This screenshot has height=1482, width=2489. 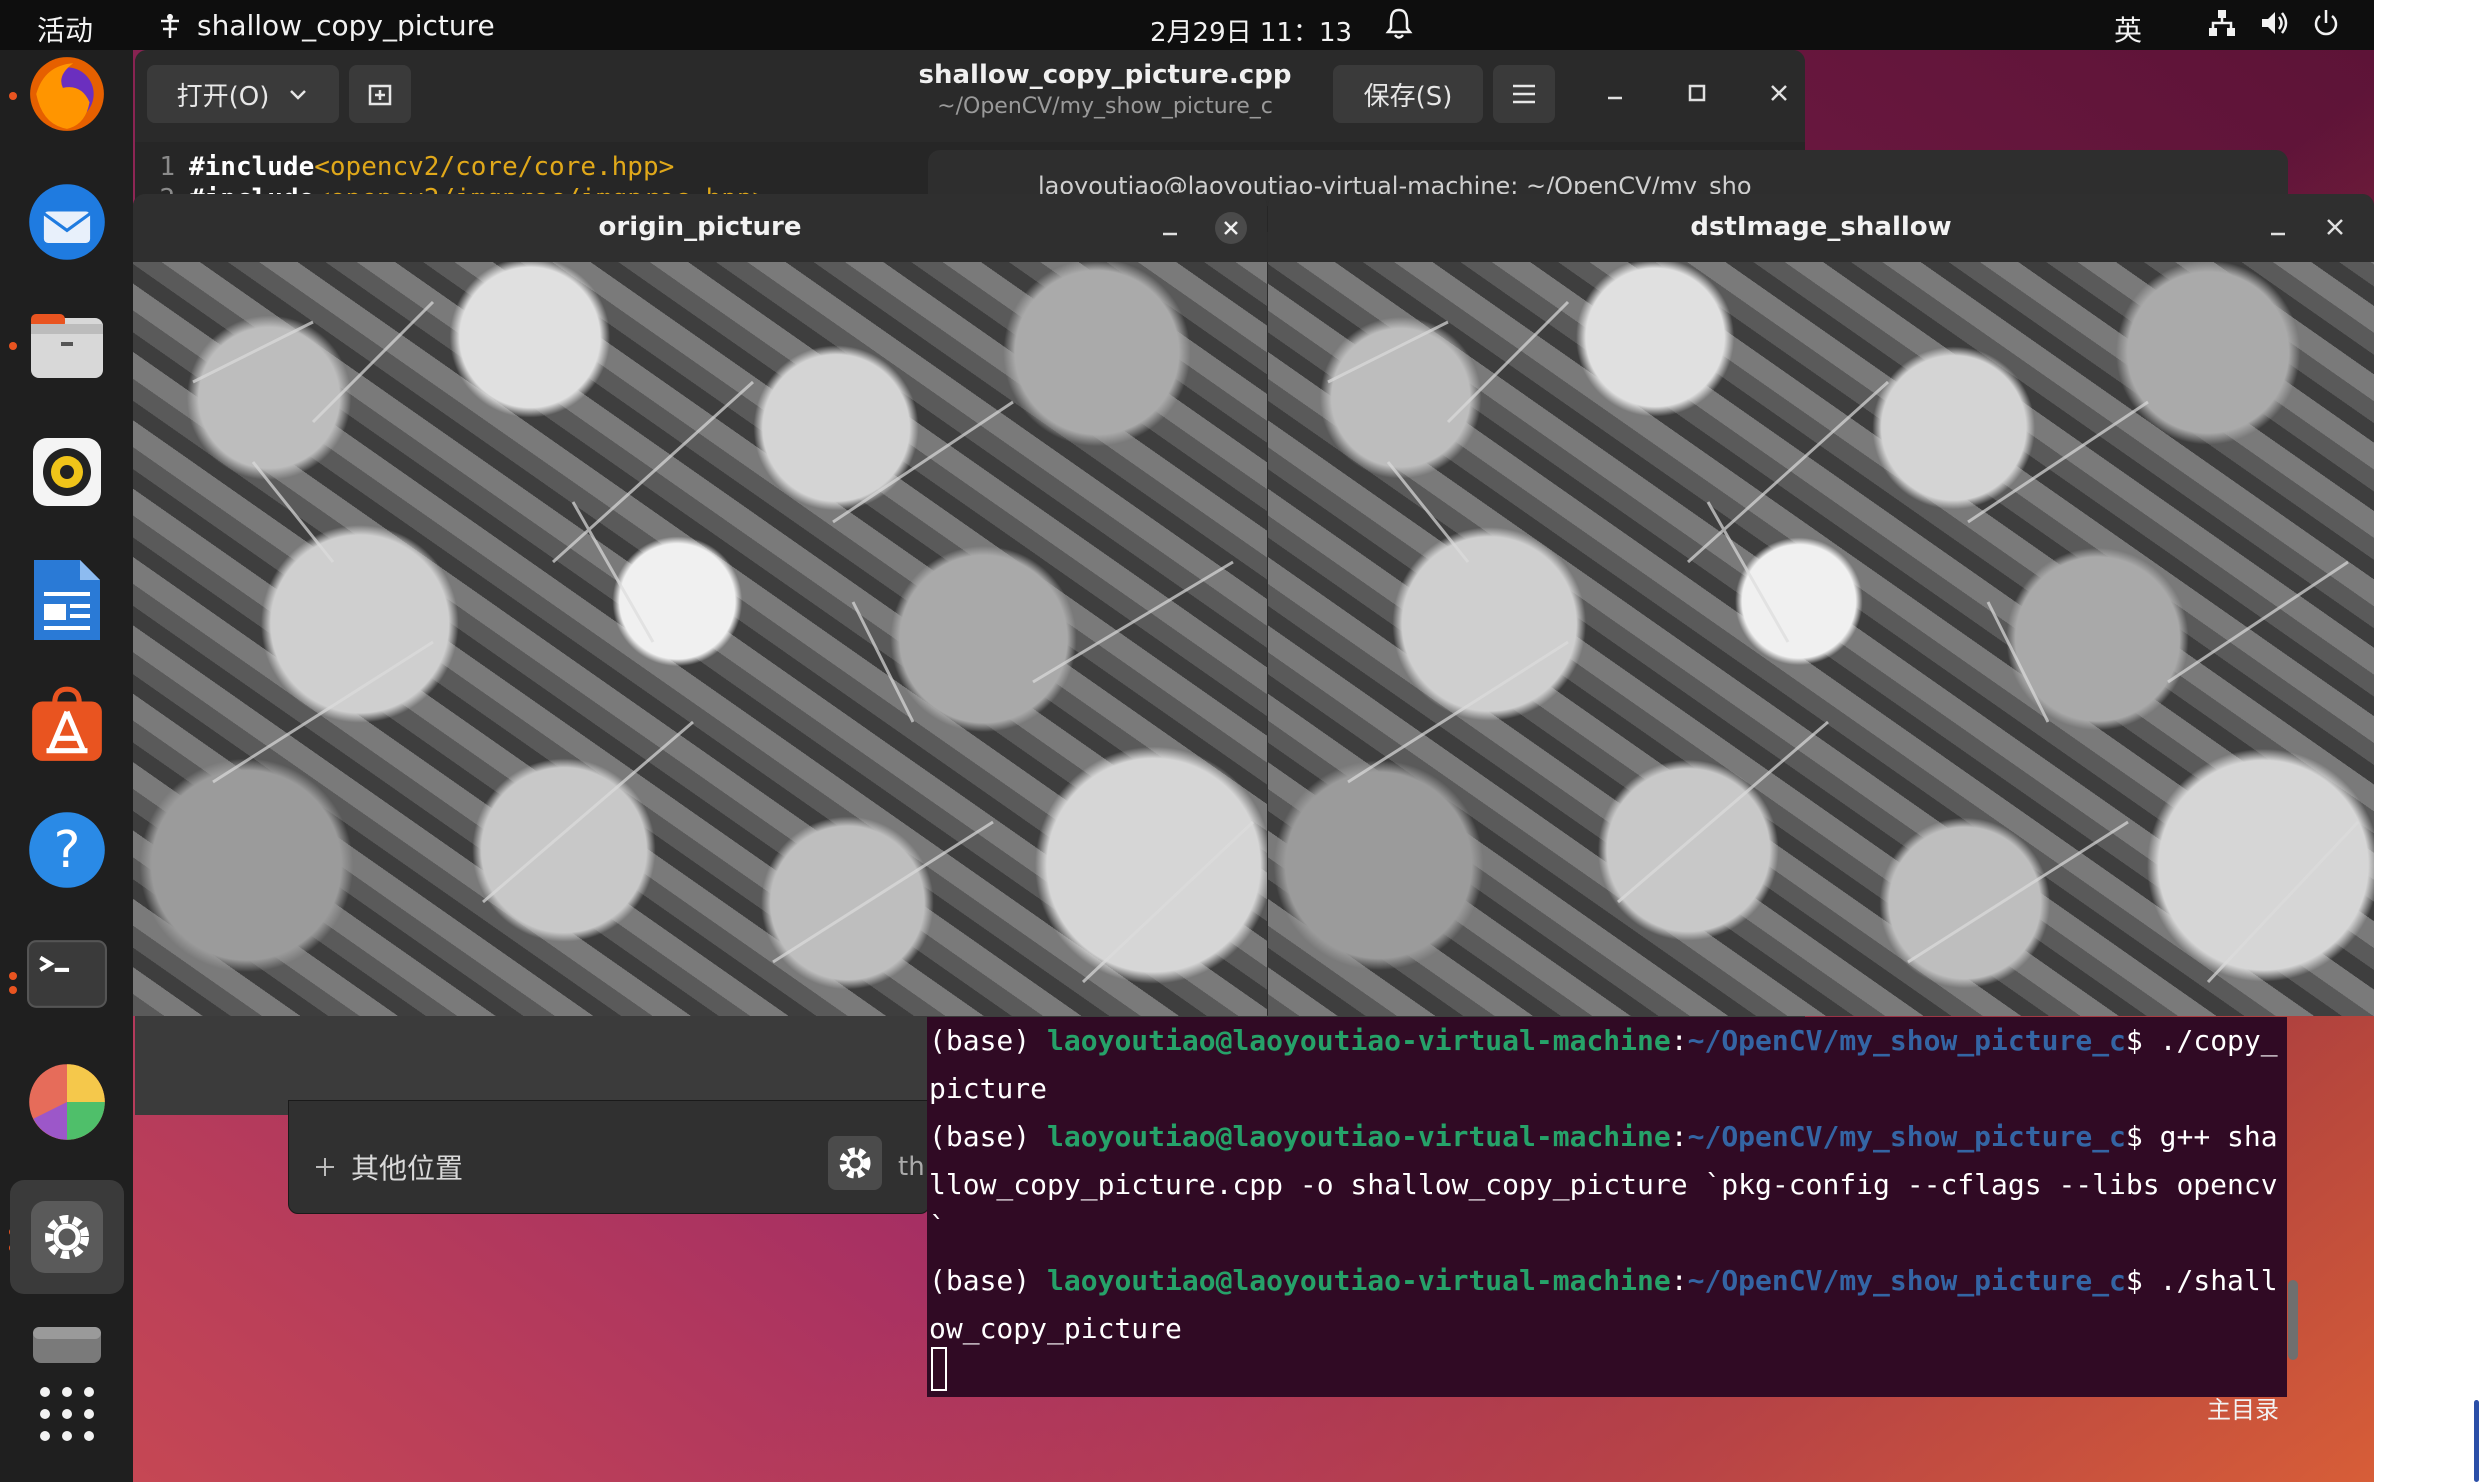 I want to click on input-method-indicator: 英, so click(x=2128, y=29).